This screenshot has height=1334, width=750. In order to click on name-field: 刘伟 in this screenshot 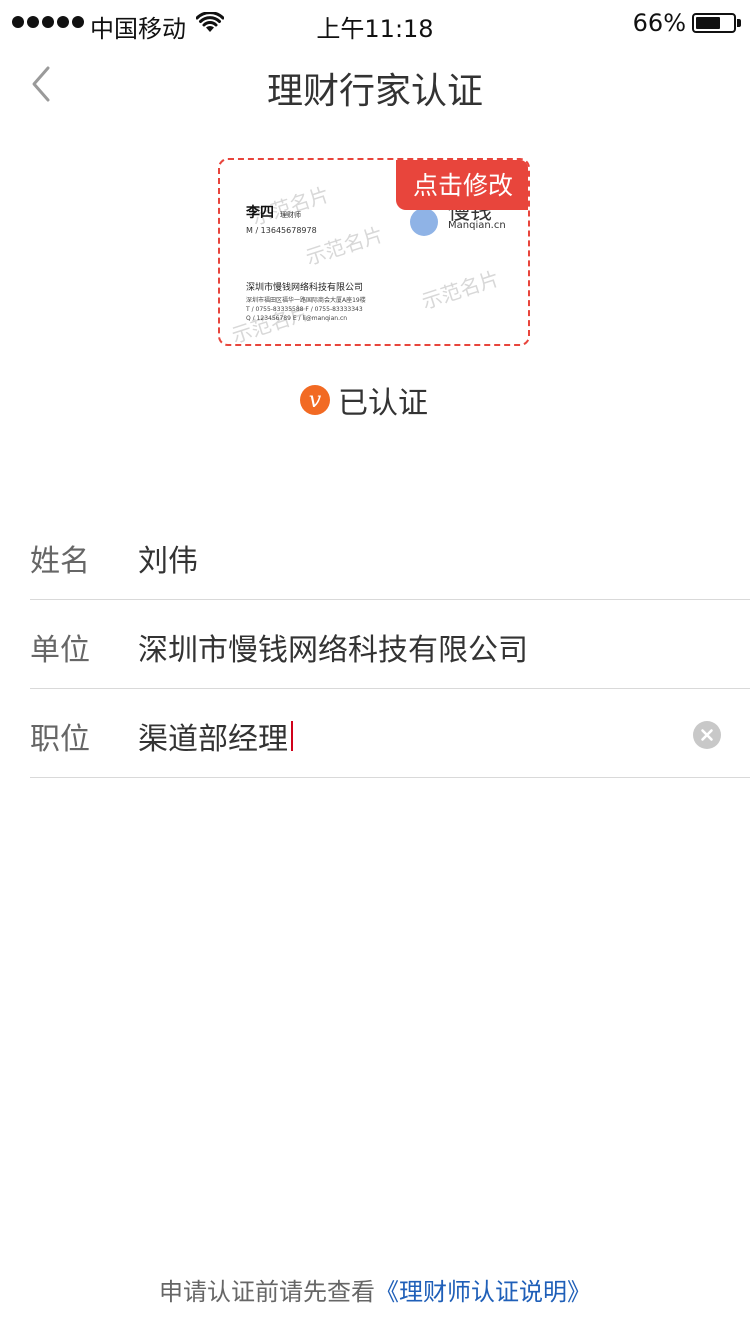, I will do `click(168, 558)`.